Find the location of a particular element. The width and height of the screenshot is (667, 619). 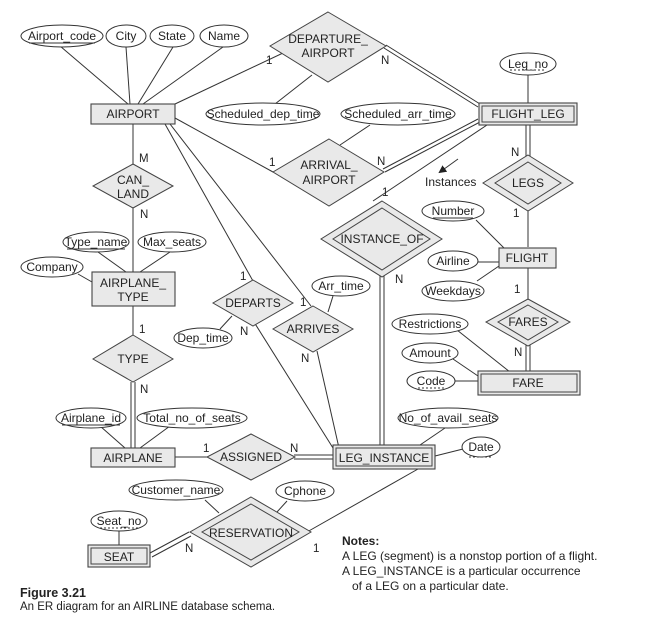

entity-flight-label: FLIGHT is located at coordinates (527, 258).